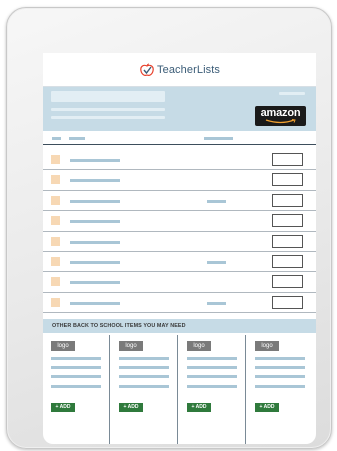 The image size is (337, 451). What do you see at coordinates (147, 69) in the screenshot?
I see `apple-check-icon` at bounding box center [147, 69].